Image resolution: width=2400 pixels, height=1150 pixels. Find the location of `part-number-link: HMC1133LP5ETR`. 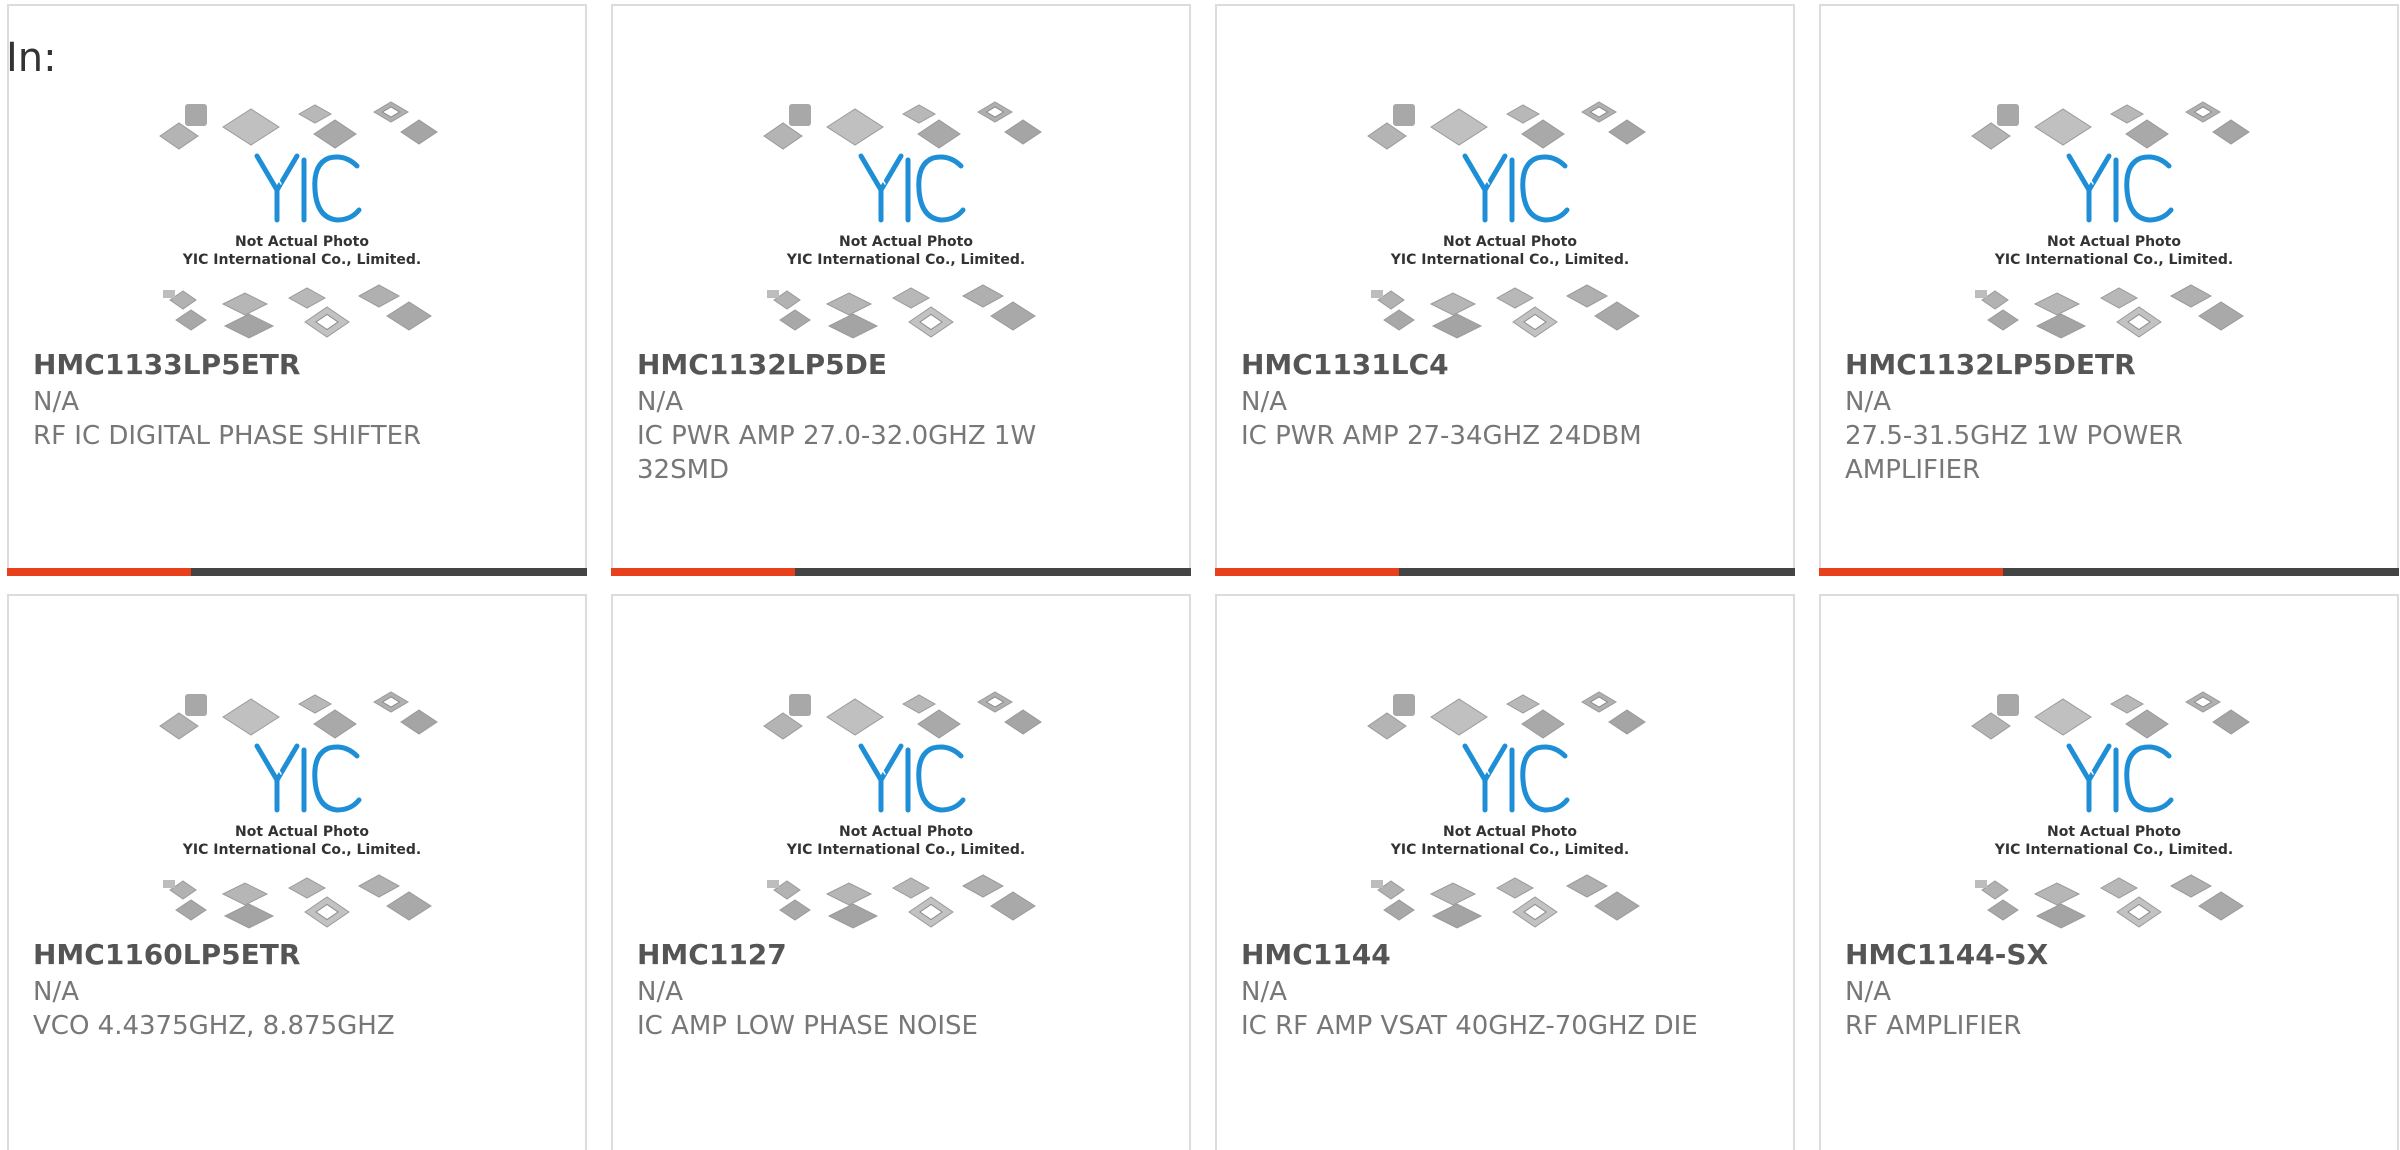

part-number-link: HMC1133LP5ETR is located at coordinates (166, 365).